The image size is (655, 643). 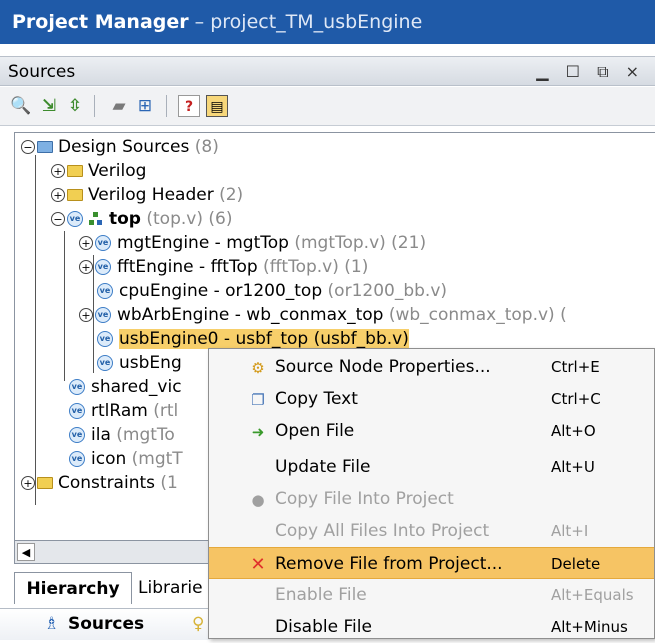 I want to click on tree-item-detail: (top.v) (6), so click(x=186, y=219).